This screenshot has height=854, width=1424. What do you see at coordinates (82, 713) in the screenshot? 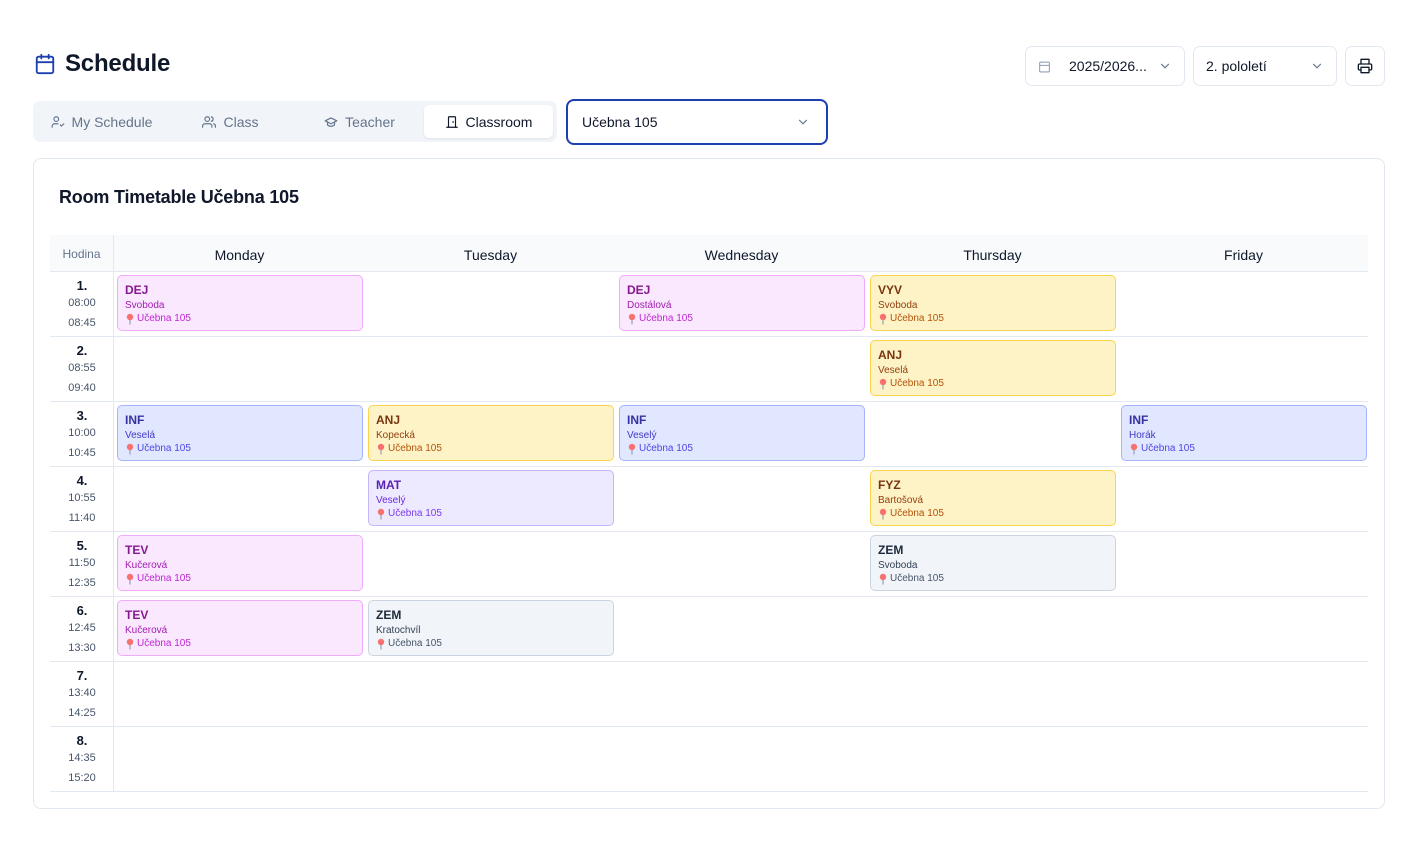
I see `period-end-time: 14:25` at bounding box center [82, 713].